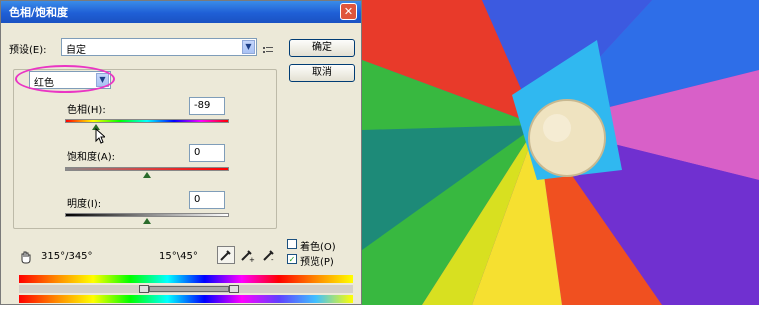 The width and height of the screenshot is (759, 309). What do you see at coordinates (84, 204) in the screenshot?
I see `lightness-label: 明度(I):` at bounding box center [84, 204].